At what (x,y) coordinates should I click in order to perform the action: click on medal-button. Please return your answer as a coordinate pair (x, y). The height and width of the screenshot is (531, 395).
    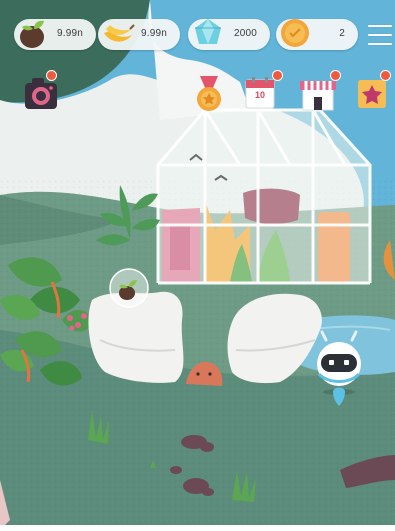
    Looking at the image, I should click on (209, 94).